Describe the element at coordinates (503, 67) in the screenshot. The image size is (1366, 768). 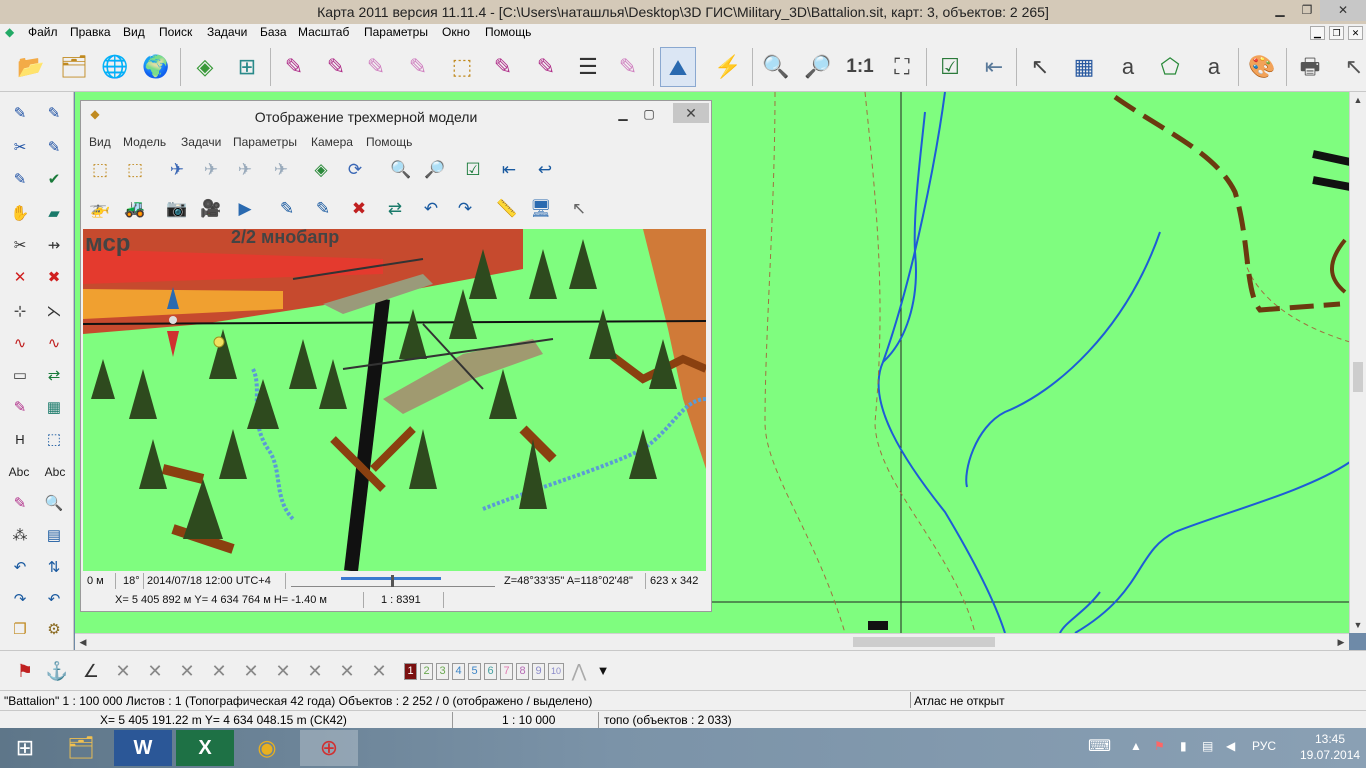
I see `add-to-selection-icon: ✎` at that location.